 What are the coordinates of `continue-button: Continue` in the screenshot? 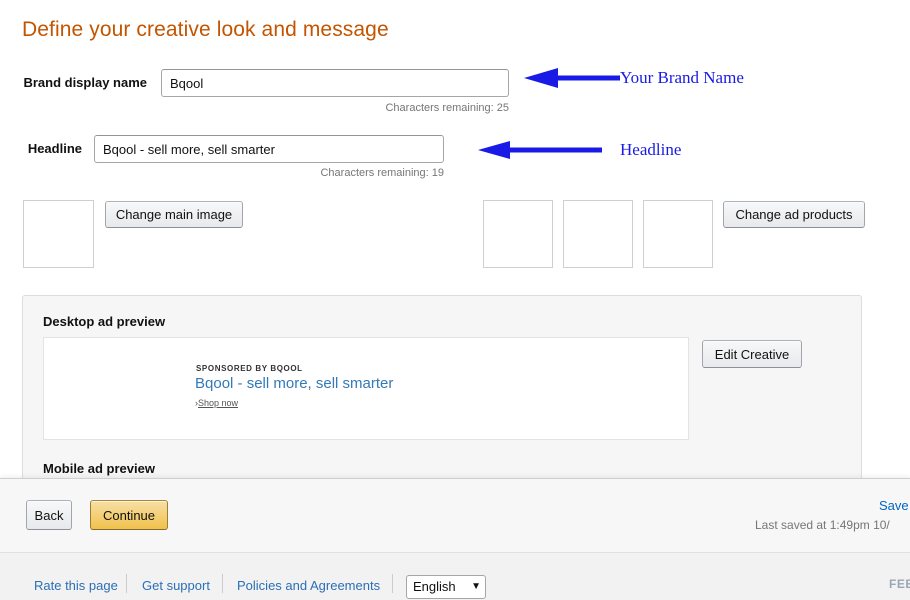 It's located at (129, 515).